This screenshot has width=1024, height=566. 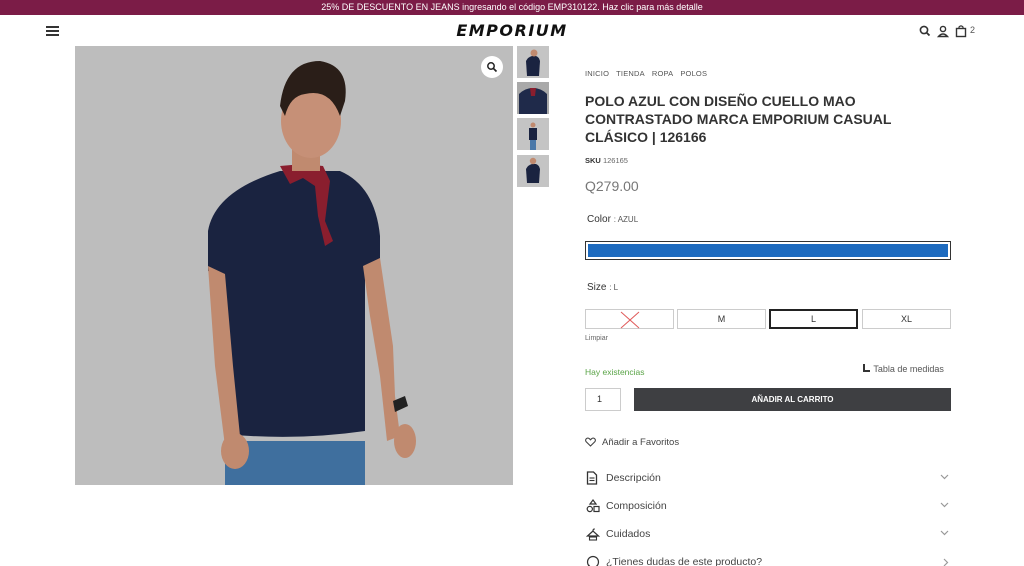 I want to click on accordion-label: Descripción, so click(x=633, y=478).